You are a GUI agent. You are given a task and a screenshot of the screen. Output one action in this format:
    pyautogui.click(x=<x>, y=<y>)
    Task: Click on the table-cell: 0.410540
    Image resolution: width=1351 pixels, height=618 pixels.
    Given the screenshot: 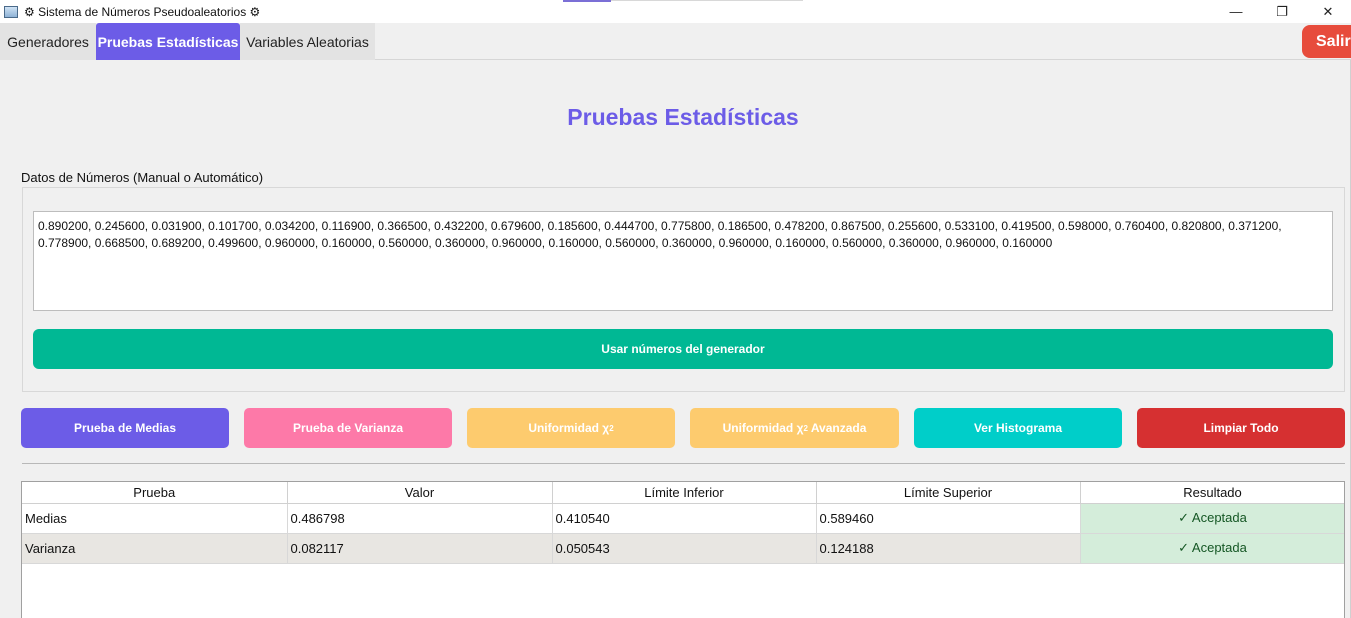 What is the action you would take?
    pyautogui.click(x=684, y=518)
    